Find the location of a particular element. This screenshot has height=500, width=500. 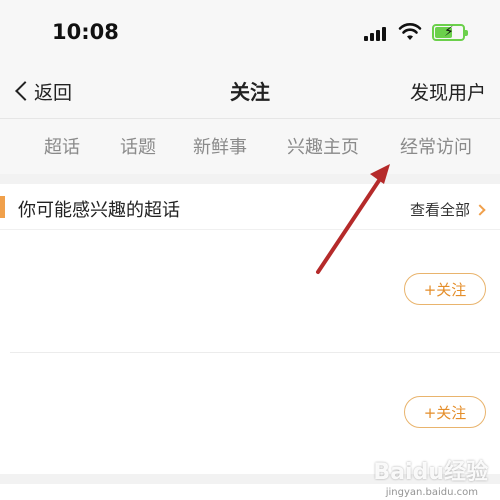

chevron-left-icon is located at coordinates (25, 91).